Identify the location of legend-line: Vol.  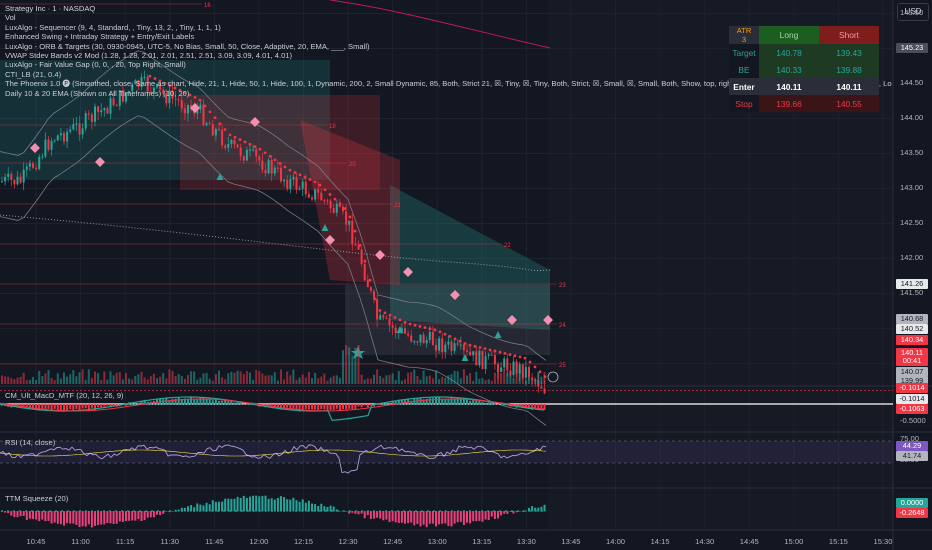
(448, 17).